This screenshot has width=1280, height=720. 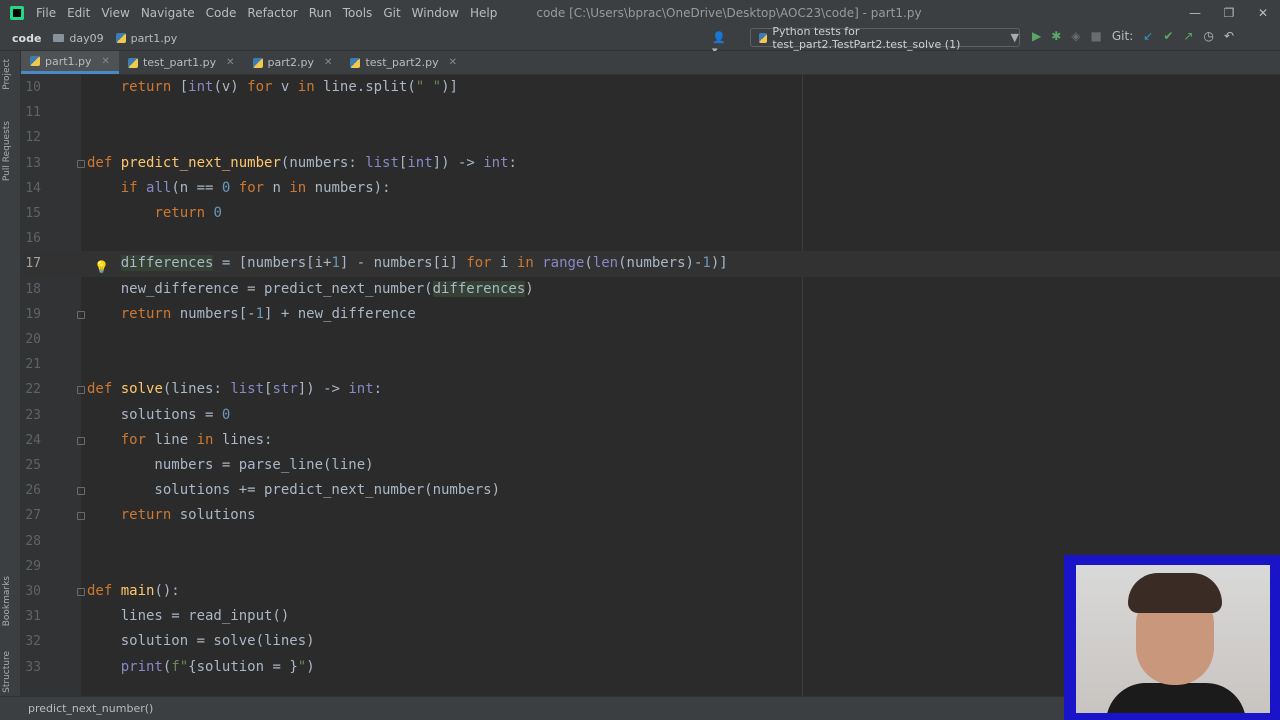 I want to click on menu-window: Window, so click(x=435, y=13).